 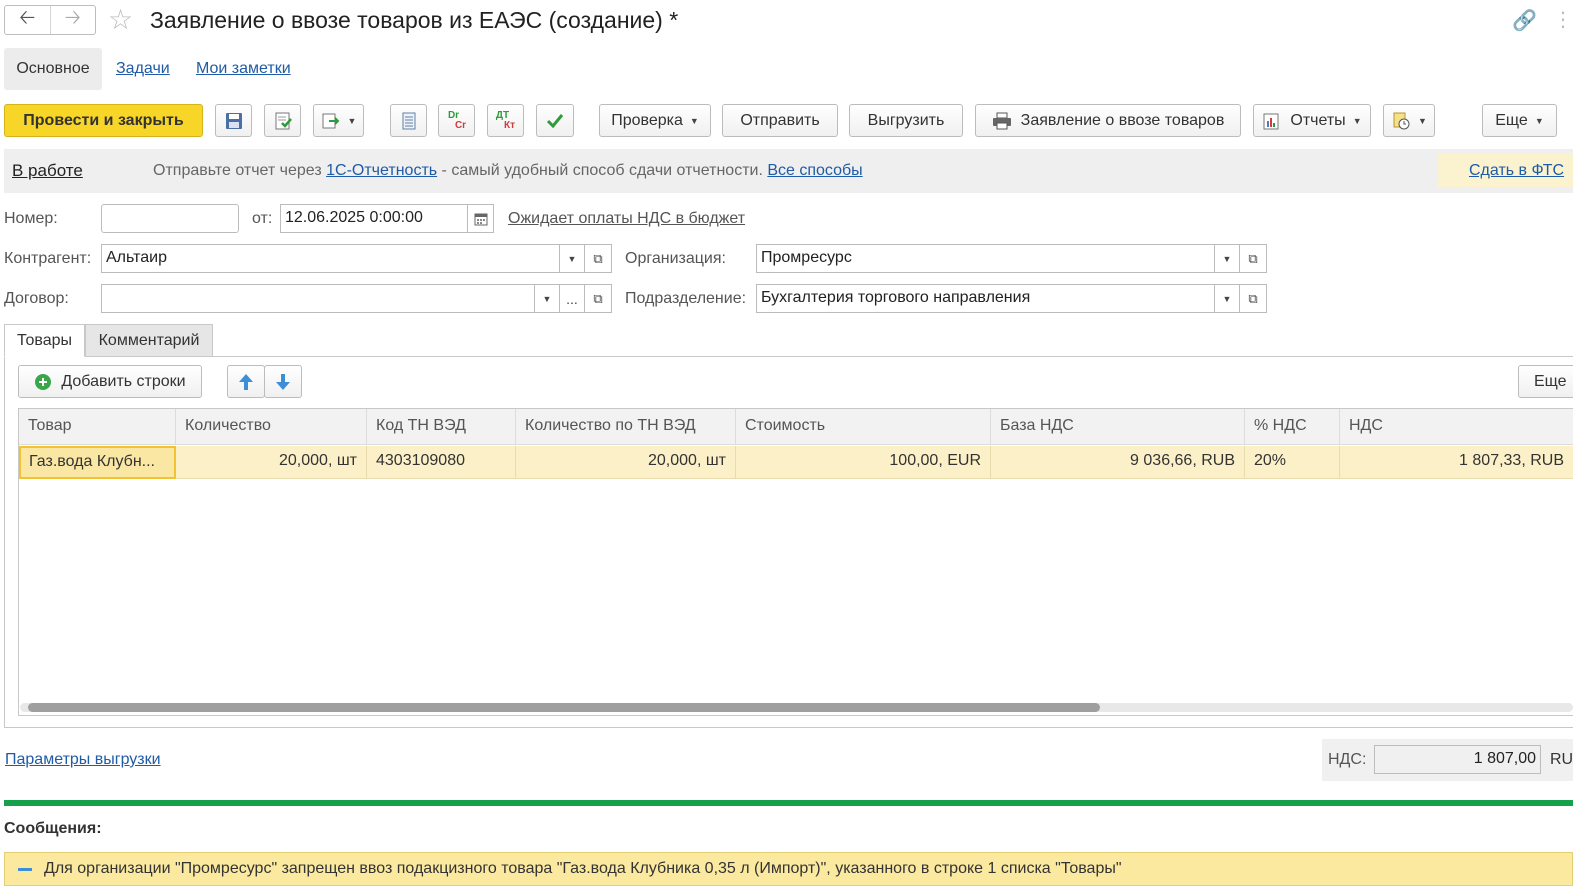 I want to click on checkmark-button, so click(x=555, y=120).